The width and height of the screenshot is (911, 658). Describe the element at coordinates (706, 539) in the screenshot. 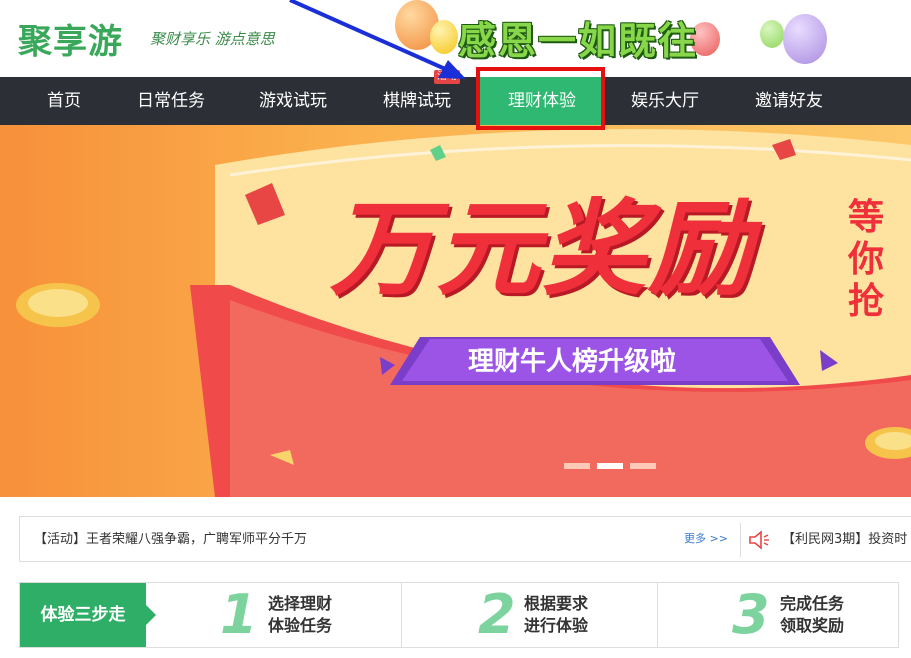

I see `notice-more-link: 更多 >>` at that location.